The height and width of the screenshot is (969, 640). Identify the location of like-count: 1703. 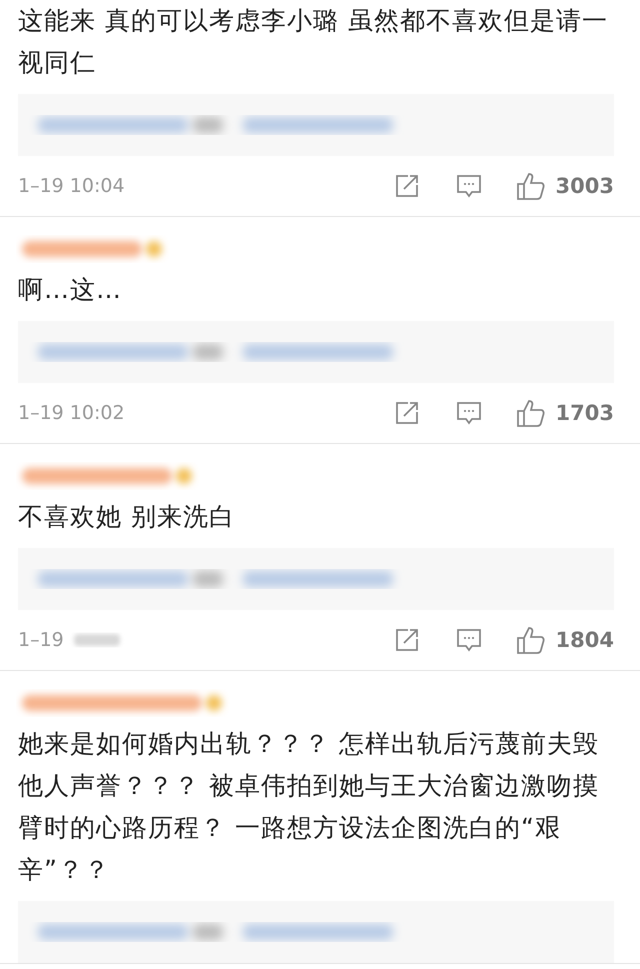
(585, 413).